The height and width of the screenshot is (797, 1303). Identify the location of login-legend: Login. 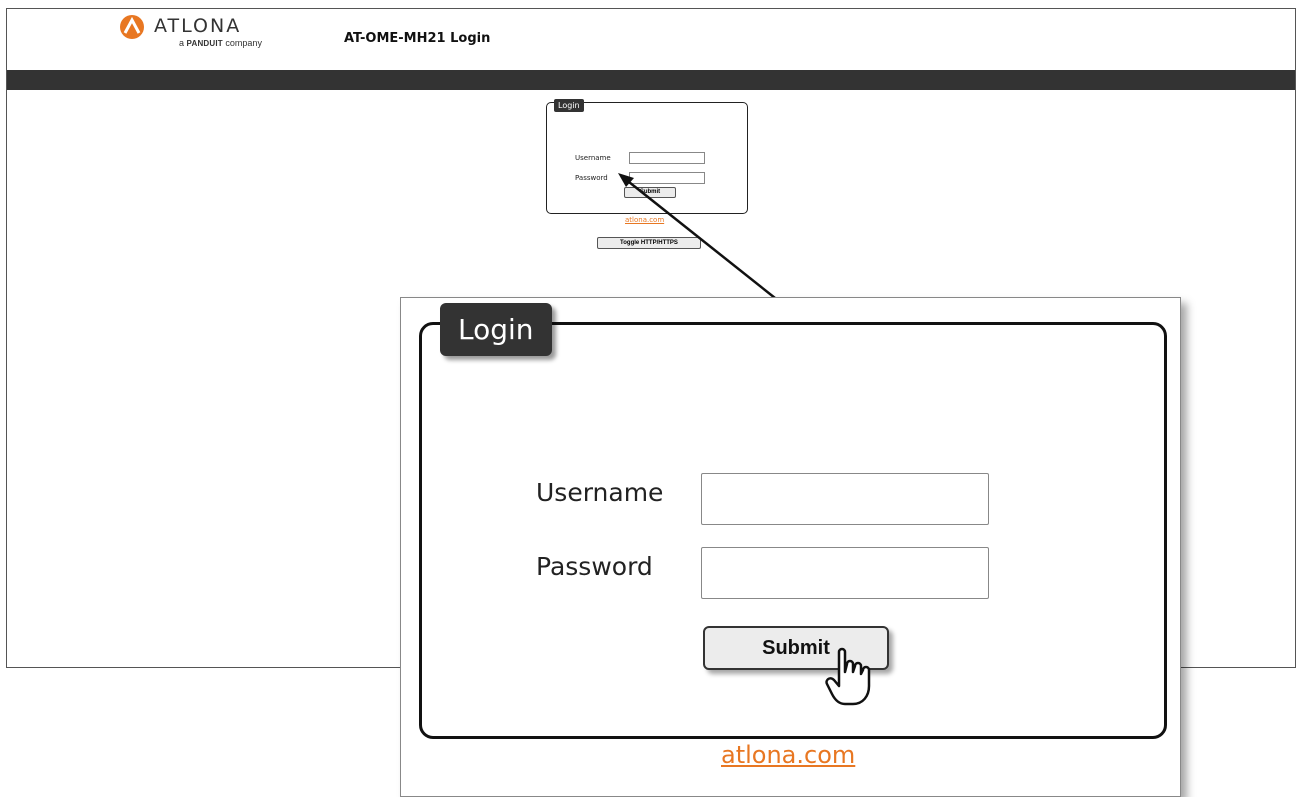
(569, 105).